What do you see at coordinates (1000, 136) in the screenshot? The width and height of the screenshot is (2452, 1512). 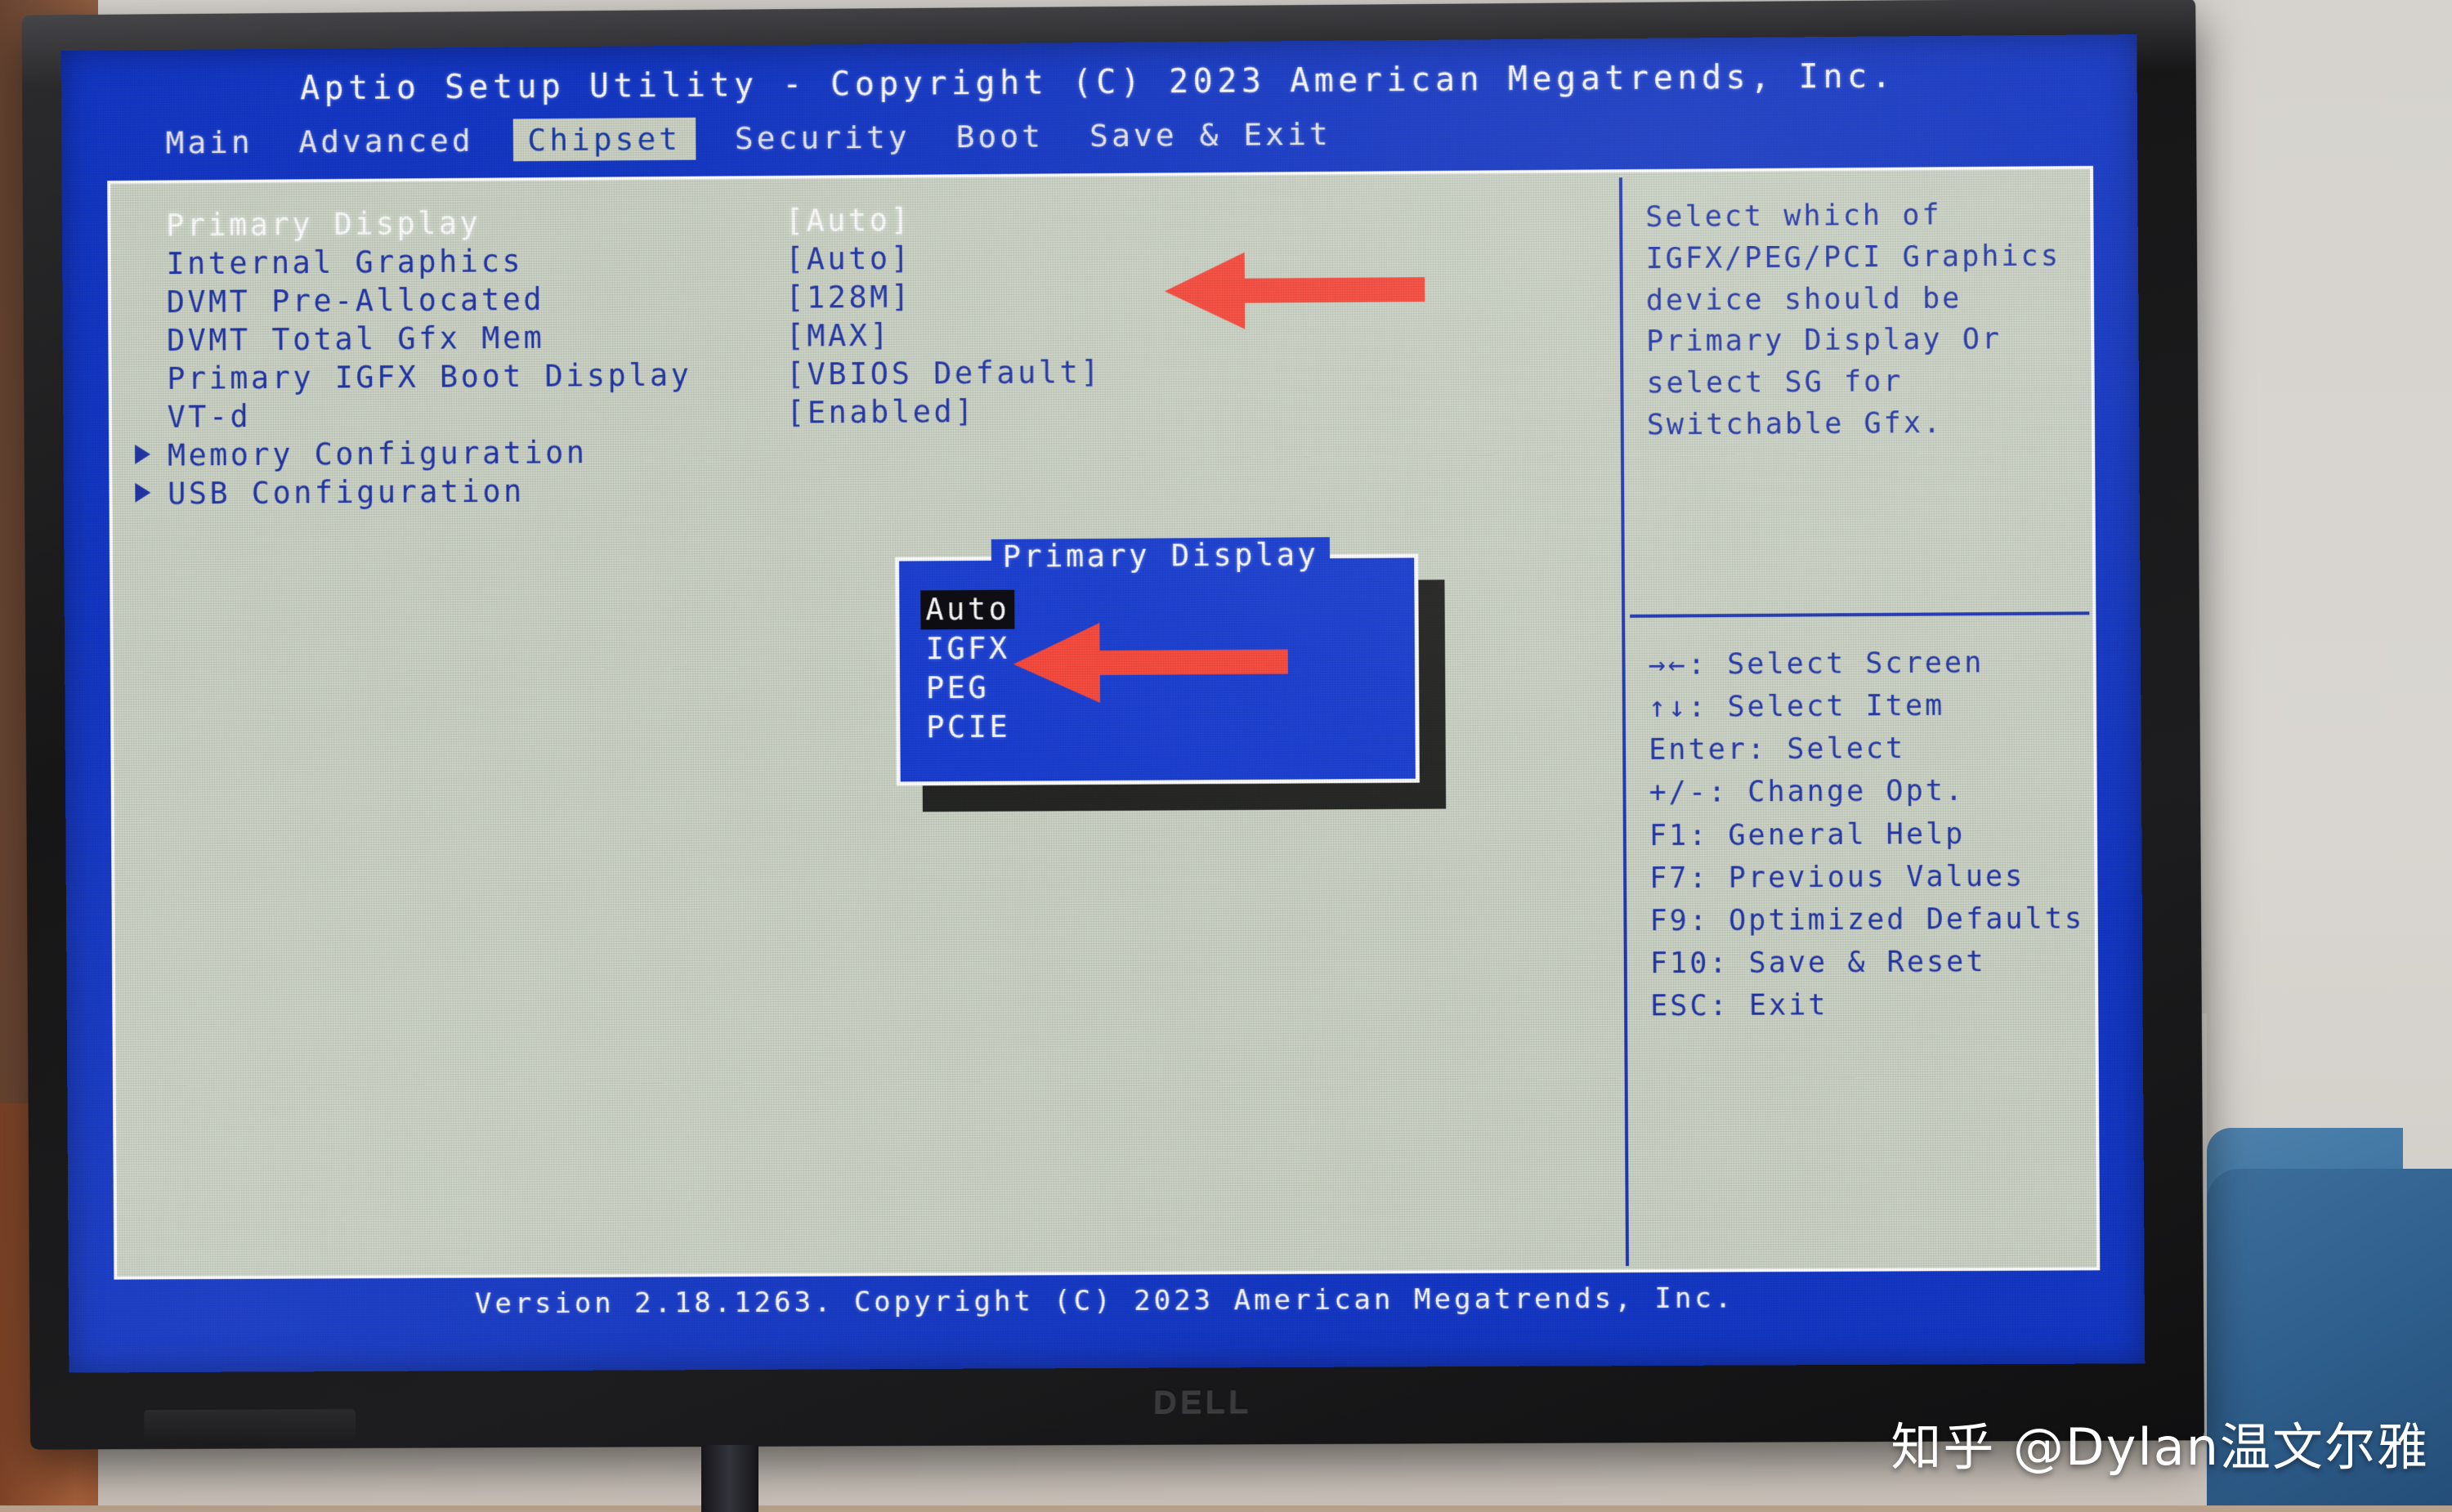 I see `menu-tab-boot: Boot` at bounding box center [1000, 136].